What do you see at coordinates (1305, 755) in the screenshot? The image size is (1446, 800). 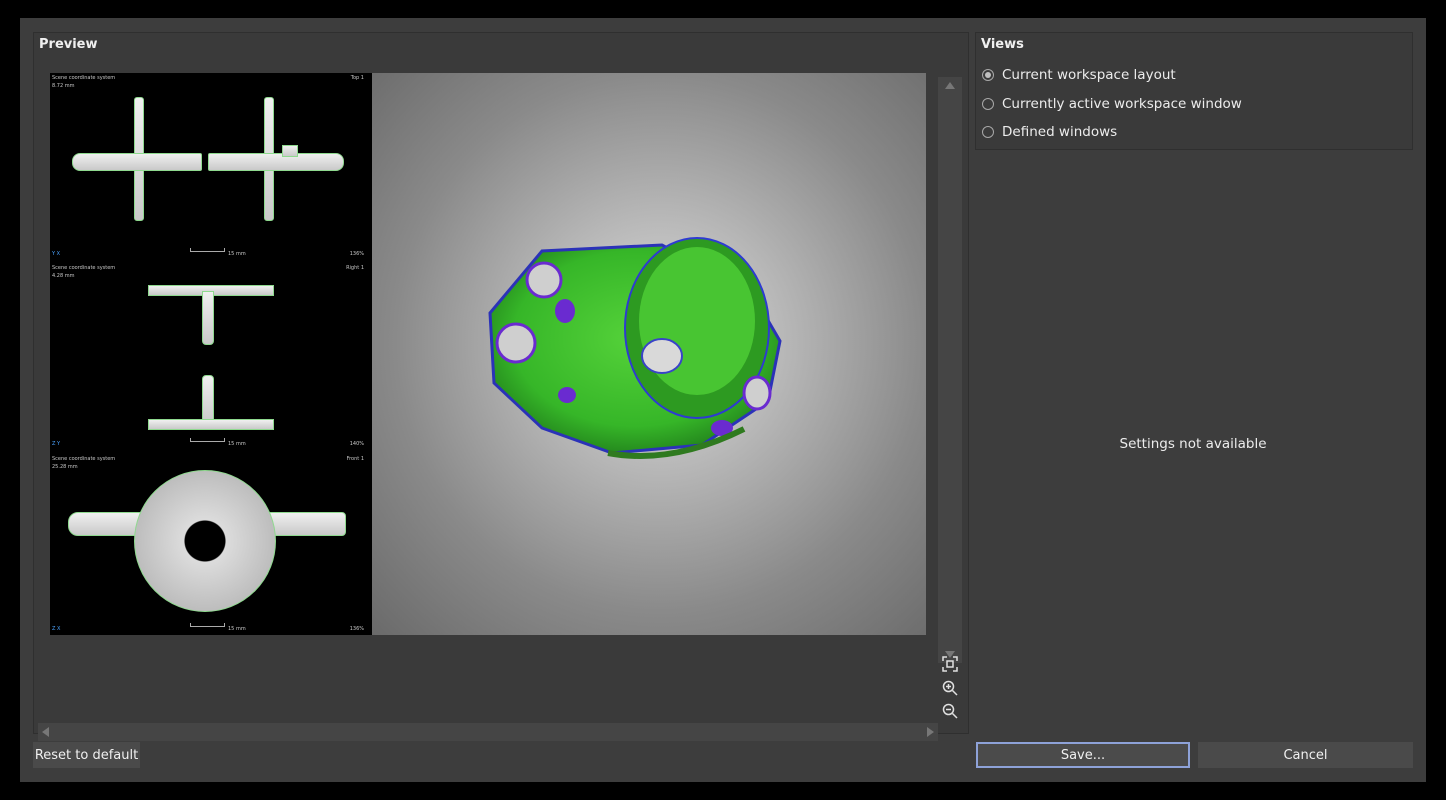 I see `cancel-button: Cancel` at bounding box center [1305, 755].